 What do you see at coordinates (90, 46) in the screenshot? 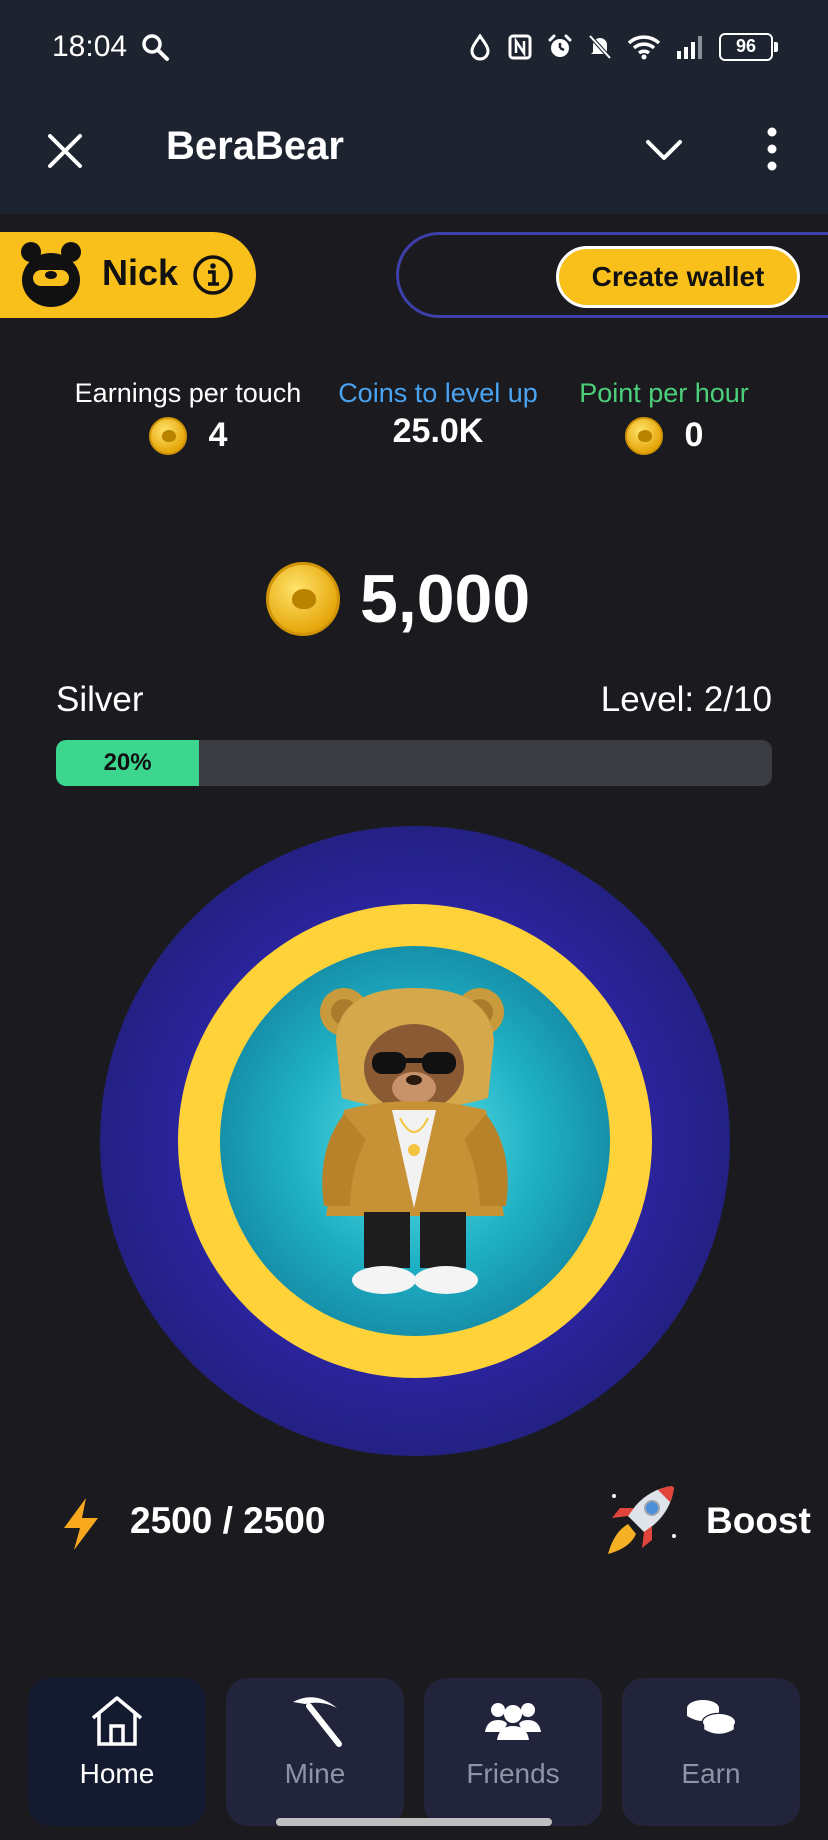
I see `status-time: 18:04` at bounding box center [90, 46].